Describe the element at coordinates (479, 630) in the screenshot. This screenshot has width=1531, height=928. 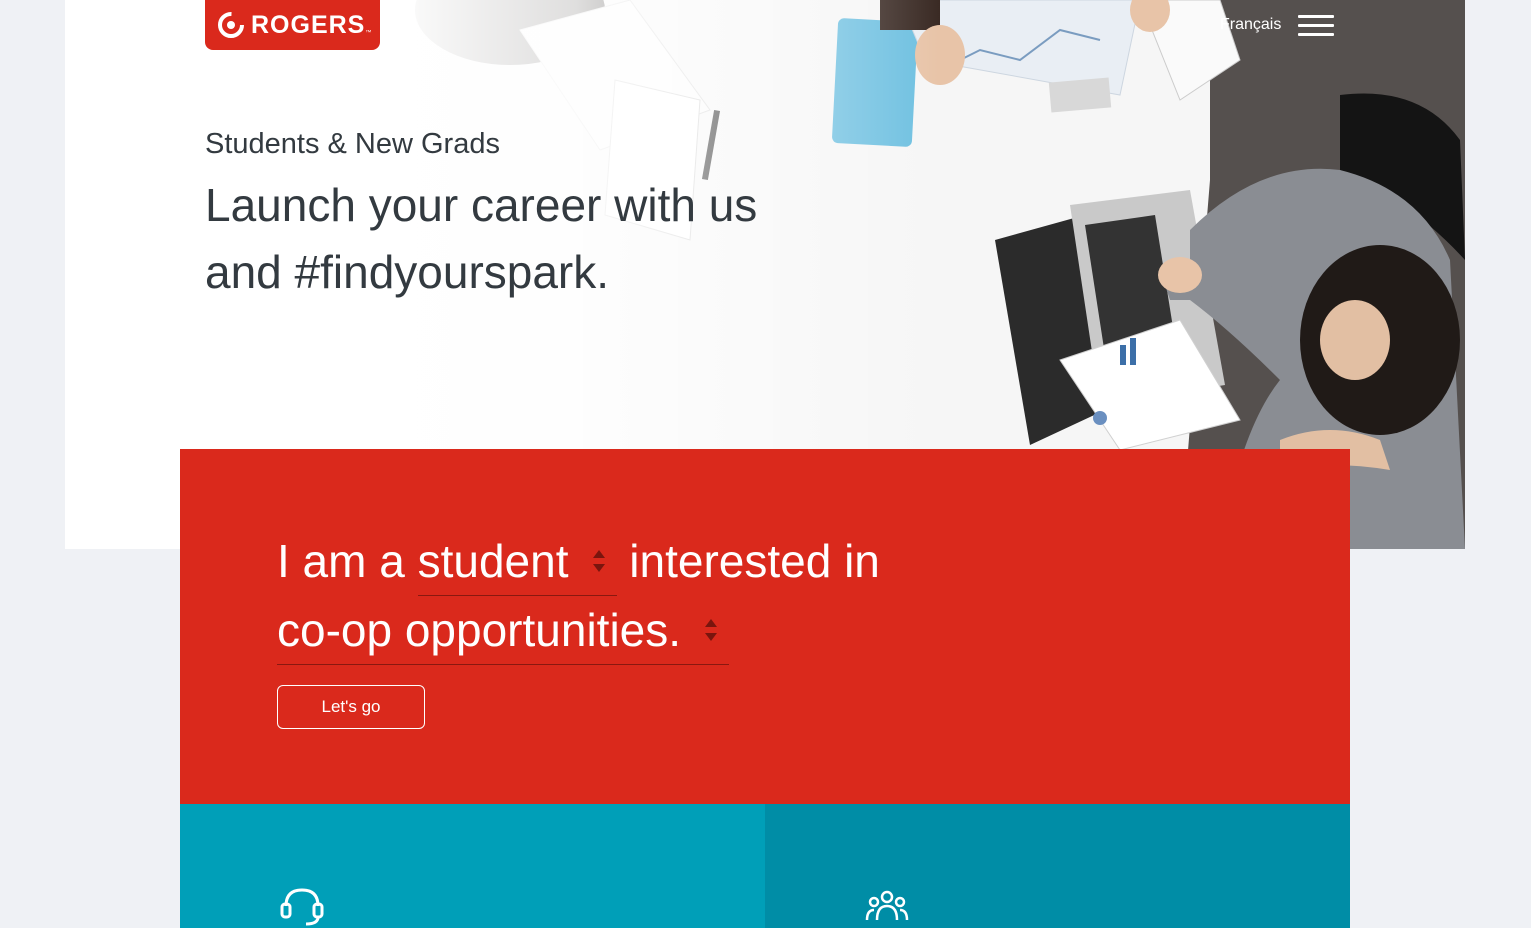
I see `interest-select-value: co-op opportunities.` at that location.